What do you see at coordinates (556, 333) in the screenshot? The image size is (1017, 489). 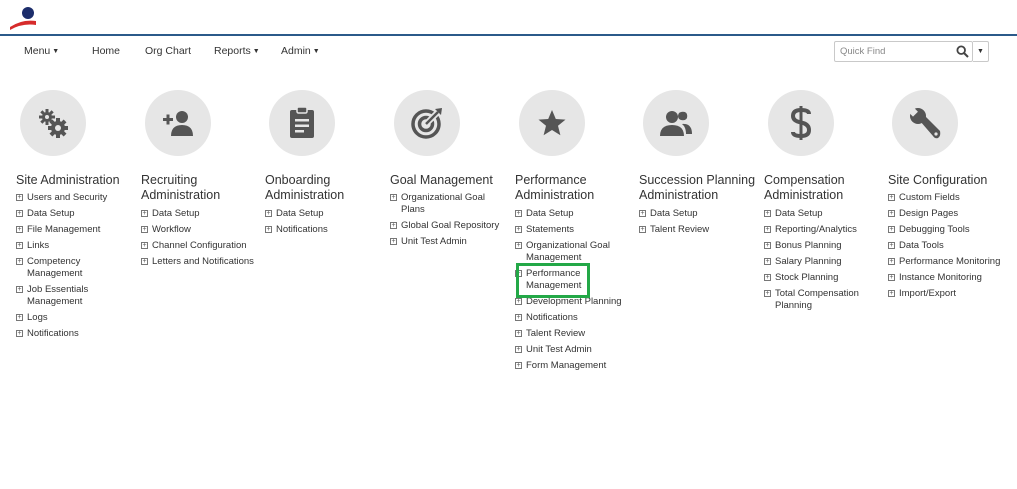 I see `link-label: Talent Review` at bounding box center [556, 333].